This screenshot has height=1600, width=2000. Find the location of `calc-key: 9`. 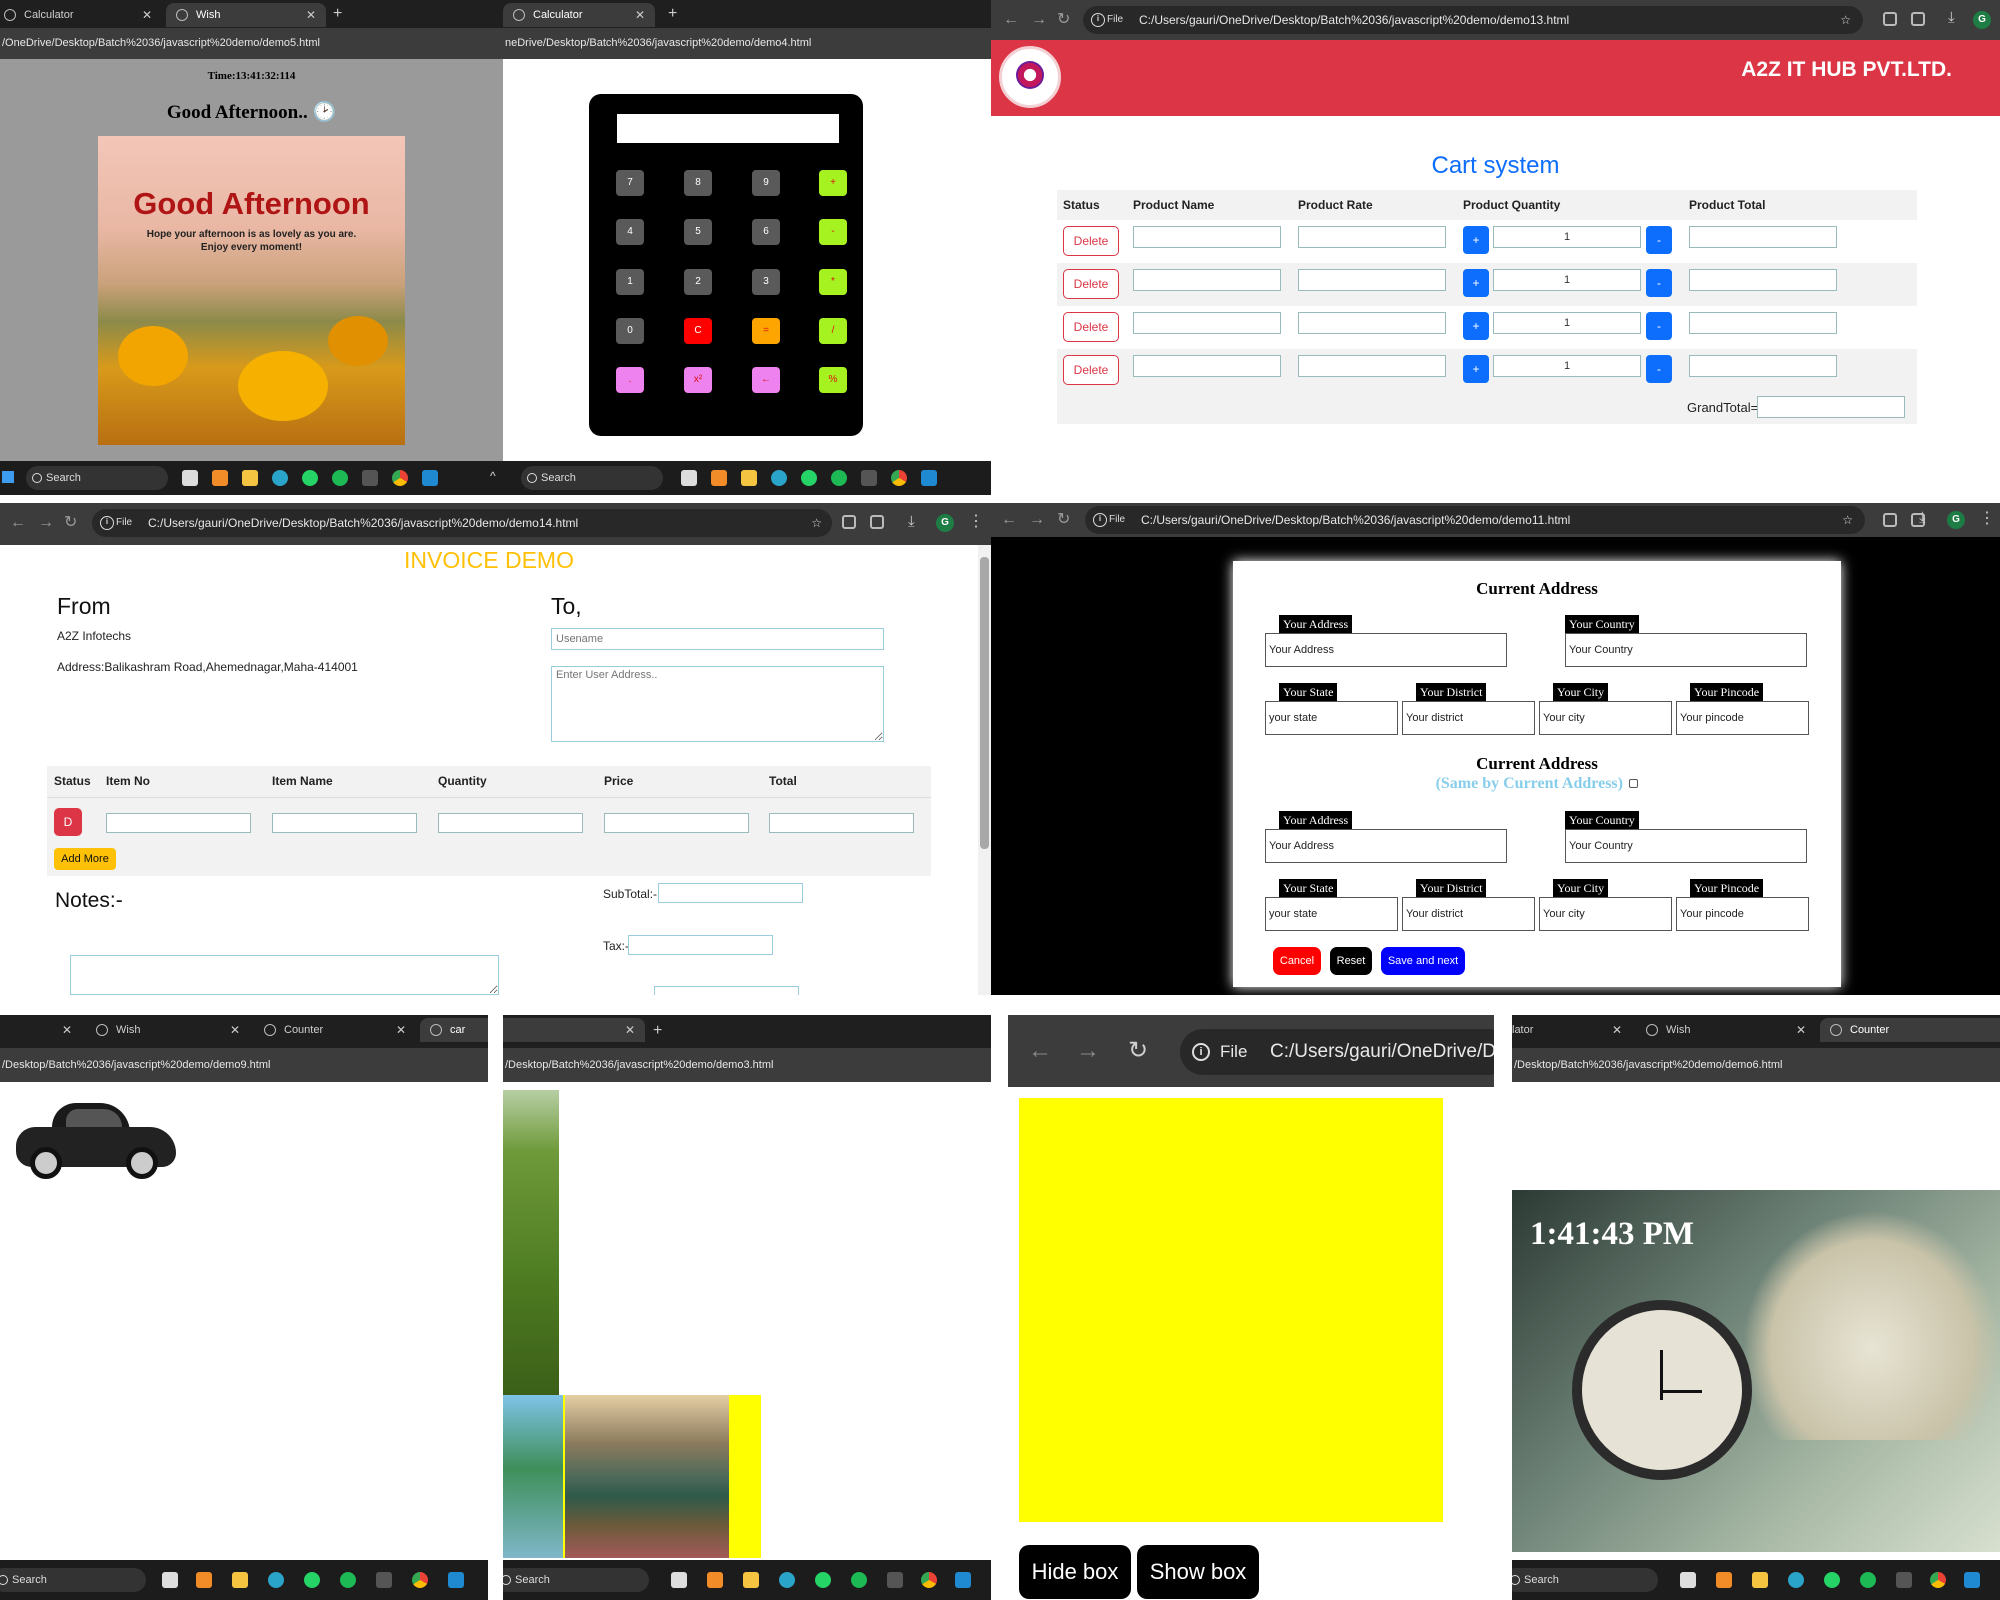

calc-key: 9 is located at coordinates (766, 183).